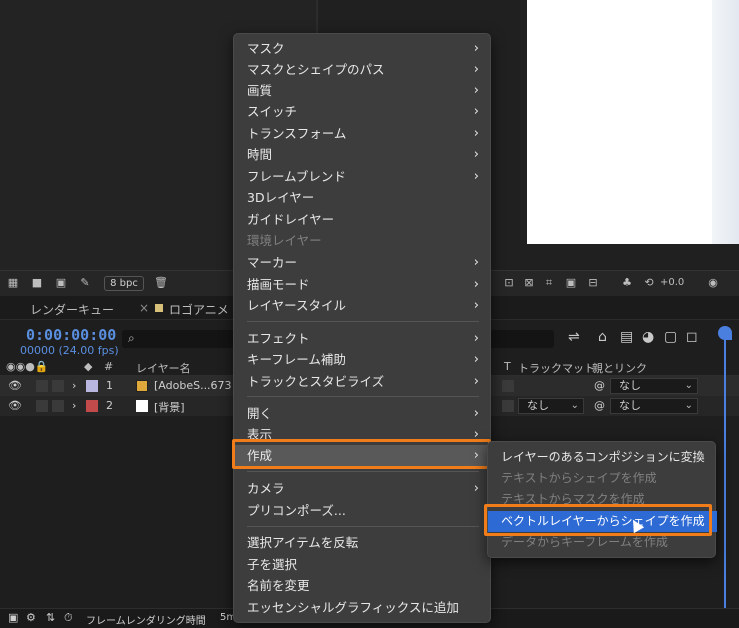  Describe the element at coordinates (522, 339) in the screenshot. I see `timeline-search-field` at that location.